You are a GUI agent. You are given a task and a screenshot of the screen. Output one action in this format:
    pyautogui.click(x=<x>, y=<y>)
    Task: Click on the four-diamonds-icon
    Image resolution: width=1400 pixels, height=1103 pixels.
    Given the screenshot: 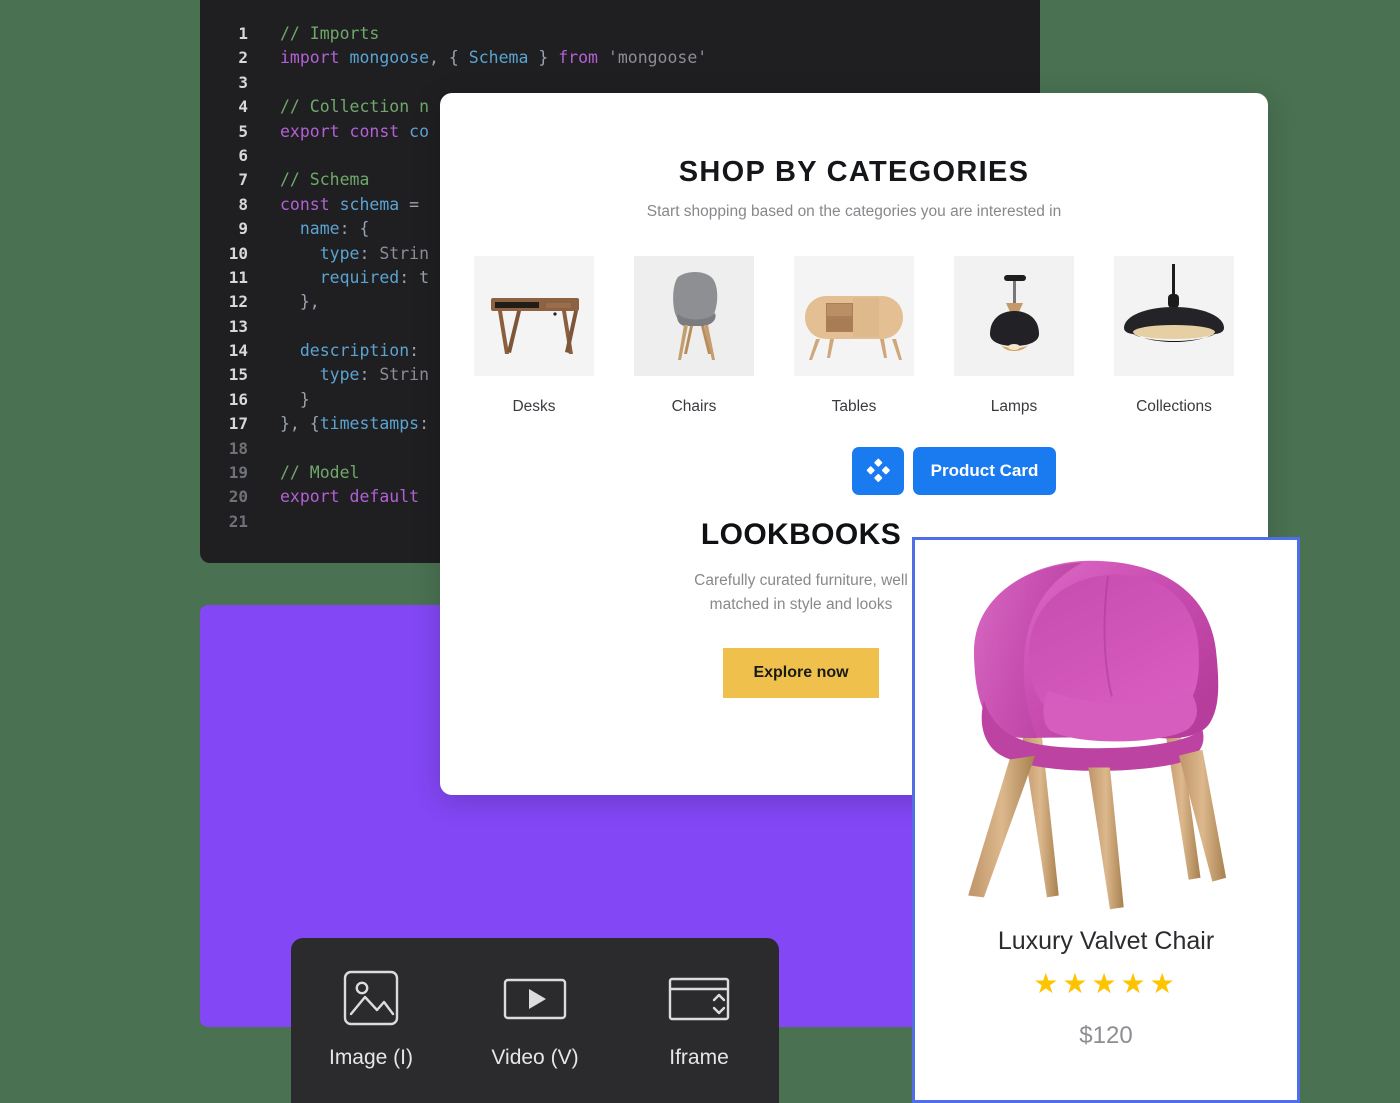 What is the action you would take?
    pyautogui.click(x=878, y=470)
    